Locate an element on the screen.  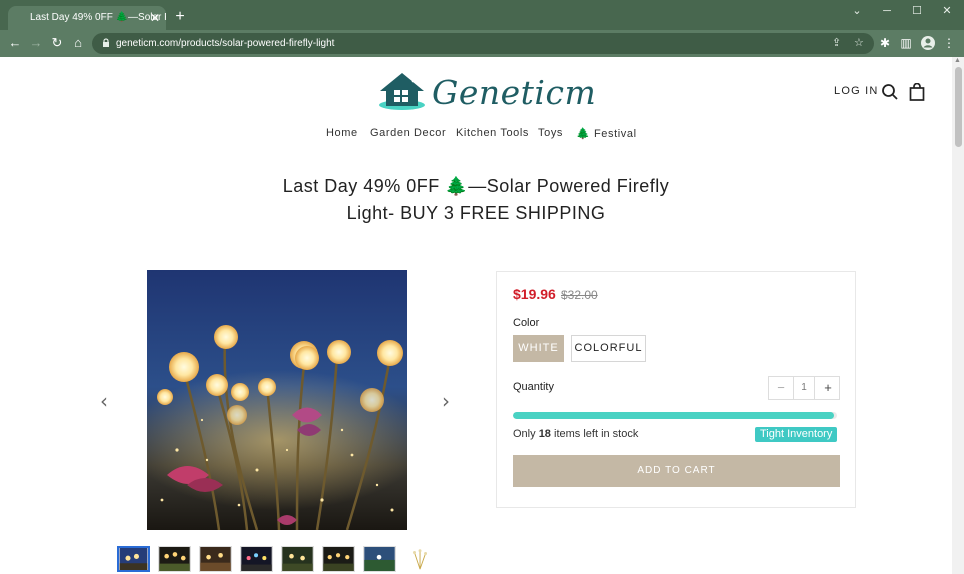
nav-home: Home is located at coordinates (342, 133).